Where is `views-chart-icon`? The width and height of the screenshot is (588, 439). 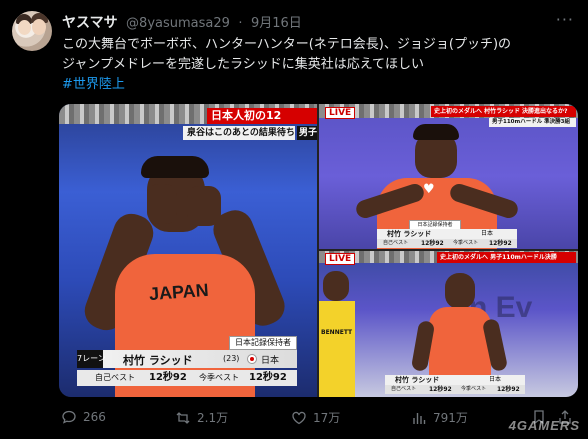
views-chart-icon is located at coordinates (419, 418).